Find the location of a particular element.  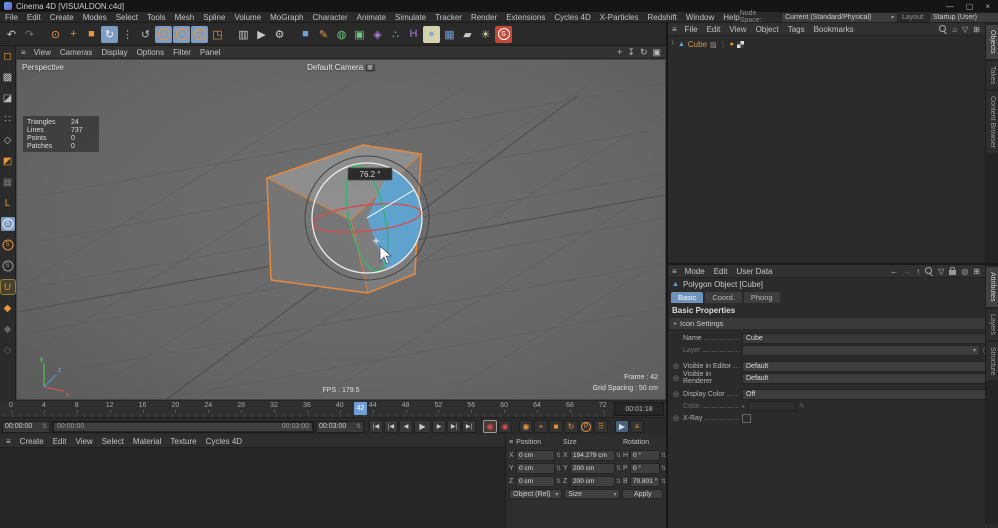

object-menu-item: Object is located at coordinates (767, 29).